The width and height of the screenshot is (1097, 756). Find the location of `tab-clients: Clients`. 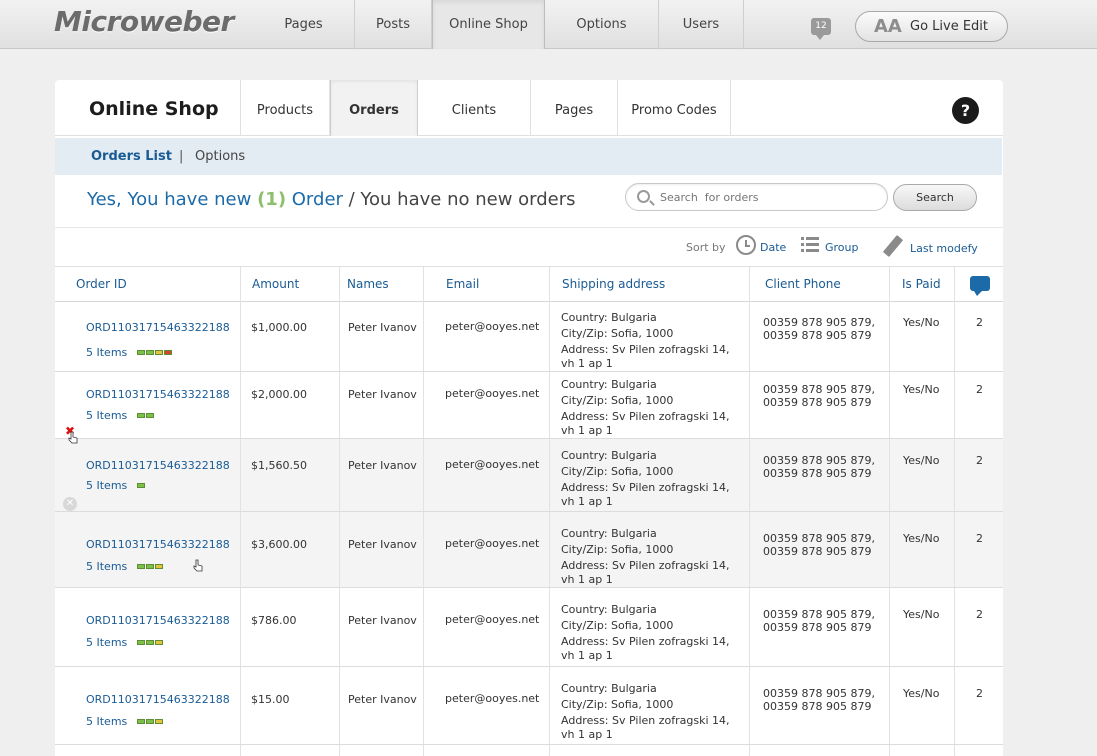

tab-clients: Clients is located at coordinates (474, 108).